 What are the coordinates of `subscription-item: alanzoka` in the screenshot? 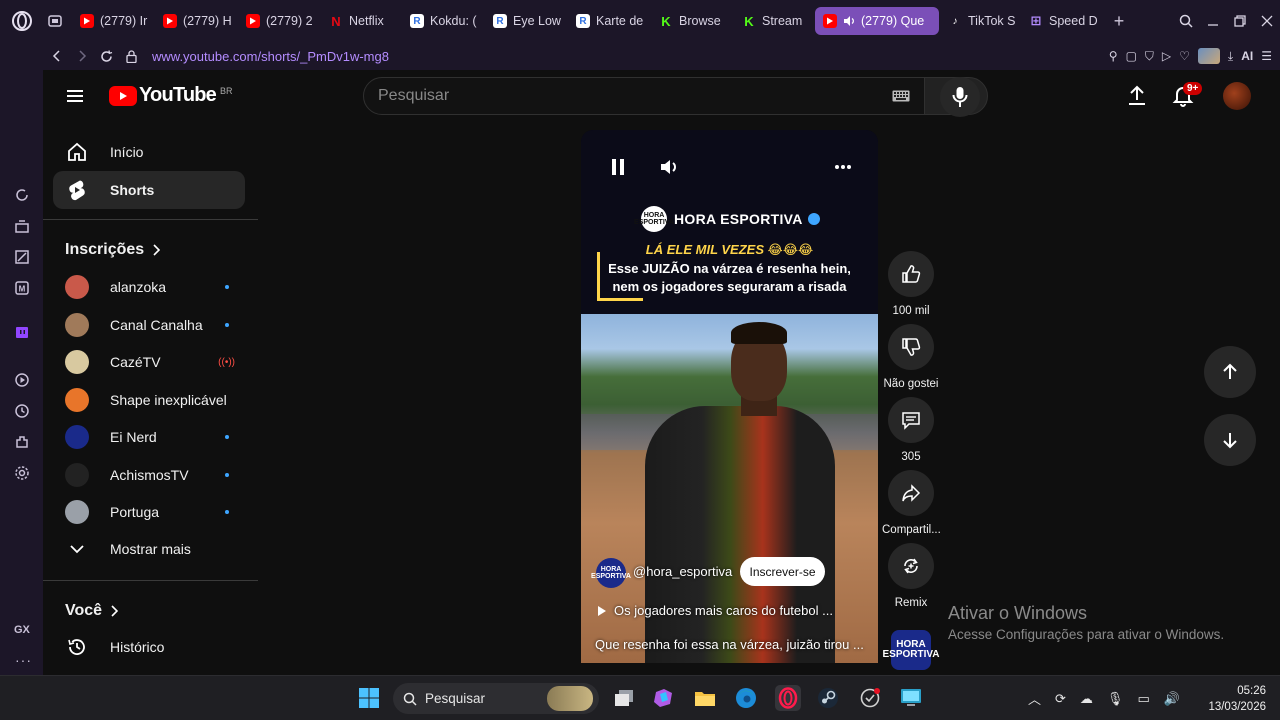 It's located at (149, 287).